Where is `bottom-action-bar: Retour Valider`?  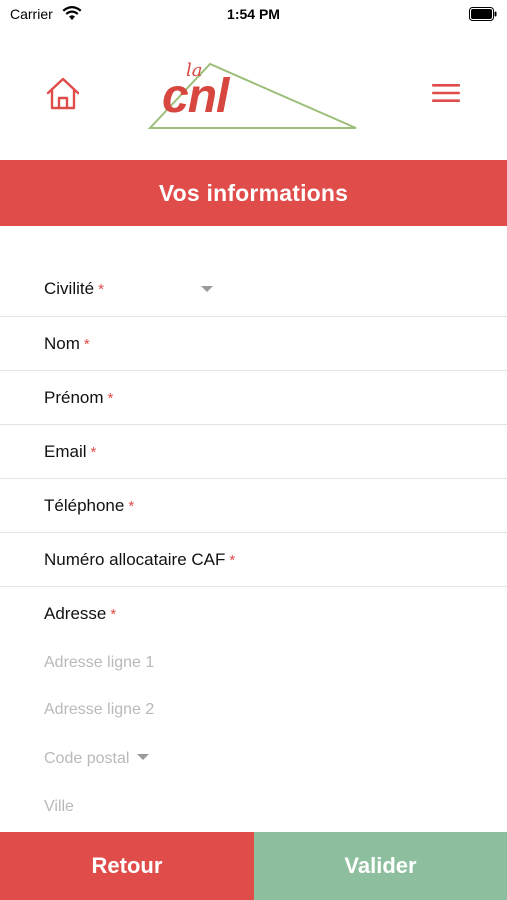
bottom-action-bar: Retour Valider is located at coordinates (253, 866).